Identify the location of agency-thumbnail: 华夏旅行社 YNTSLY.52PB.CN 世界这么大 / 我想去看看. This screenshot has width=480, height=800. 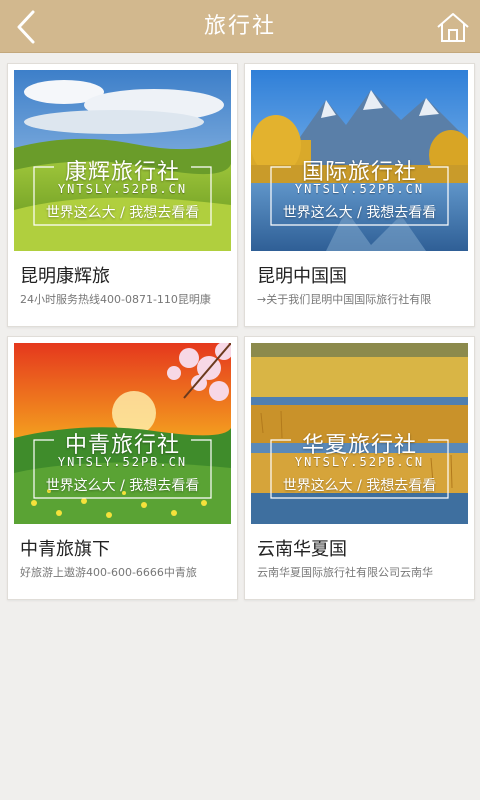
(359, 433).